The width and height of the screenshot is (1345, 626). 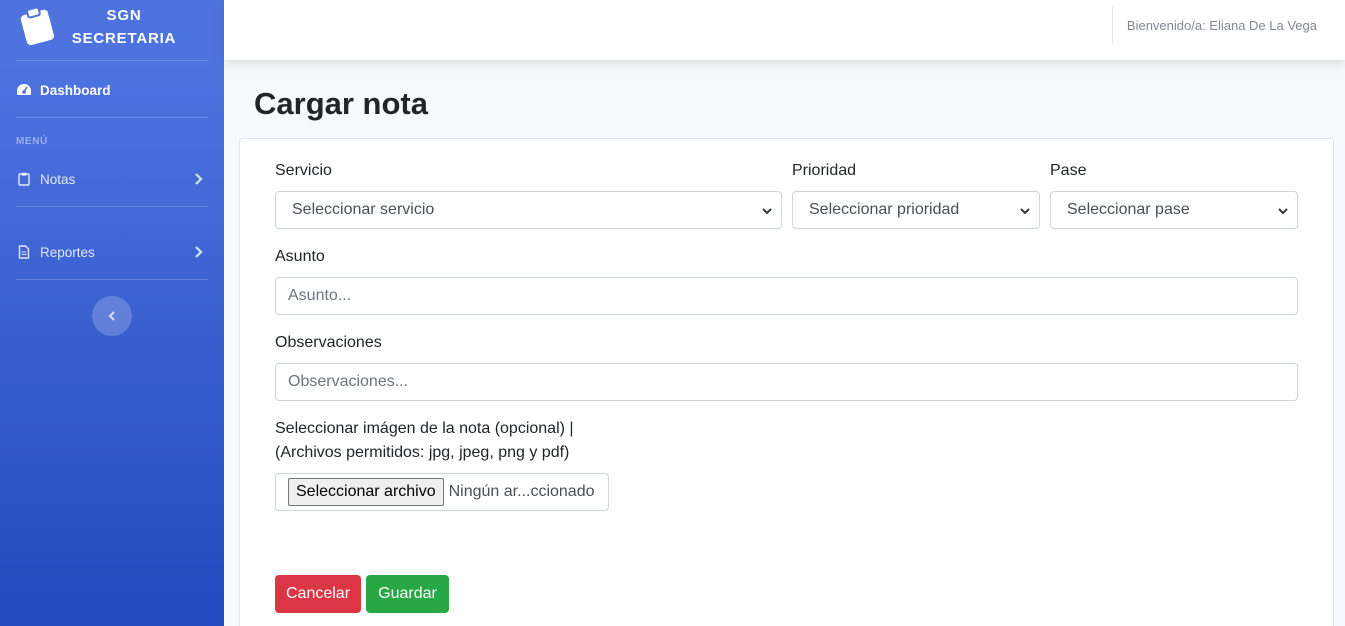 I want to click on brand-line-2: SECRETARIA, so click(x=124, y=38).